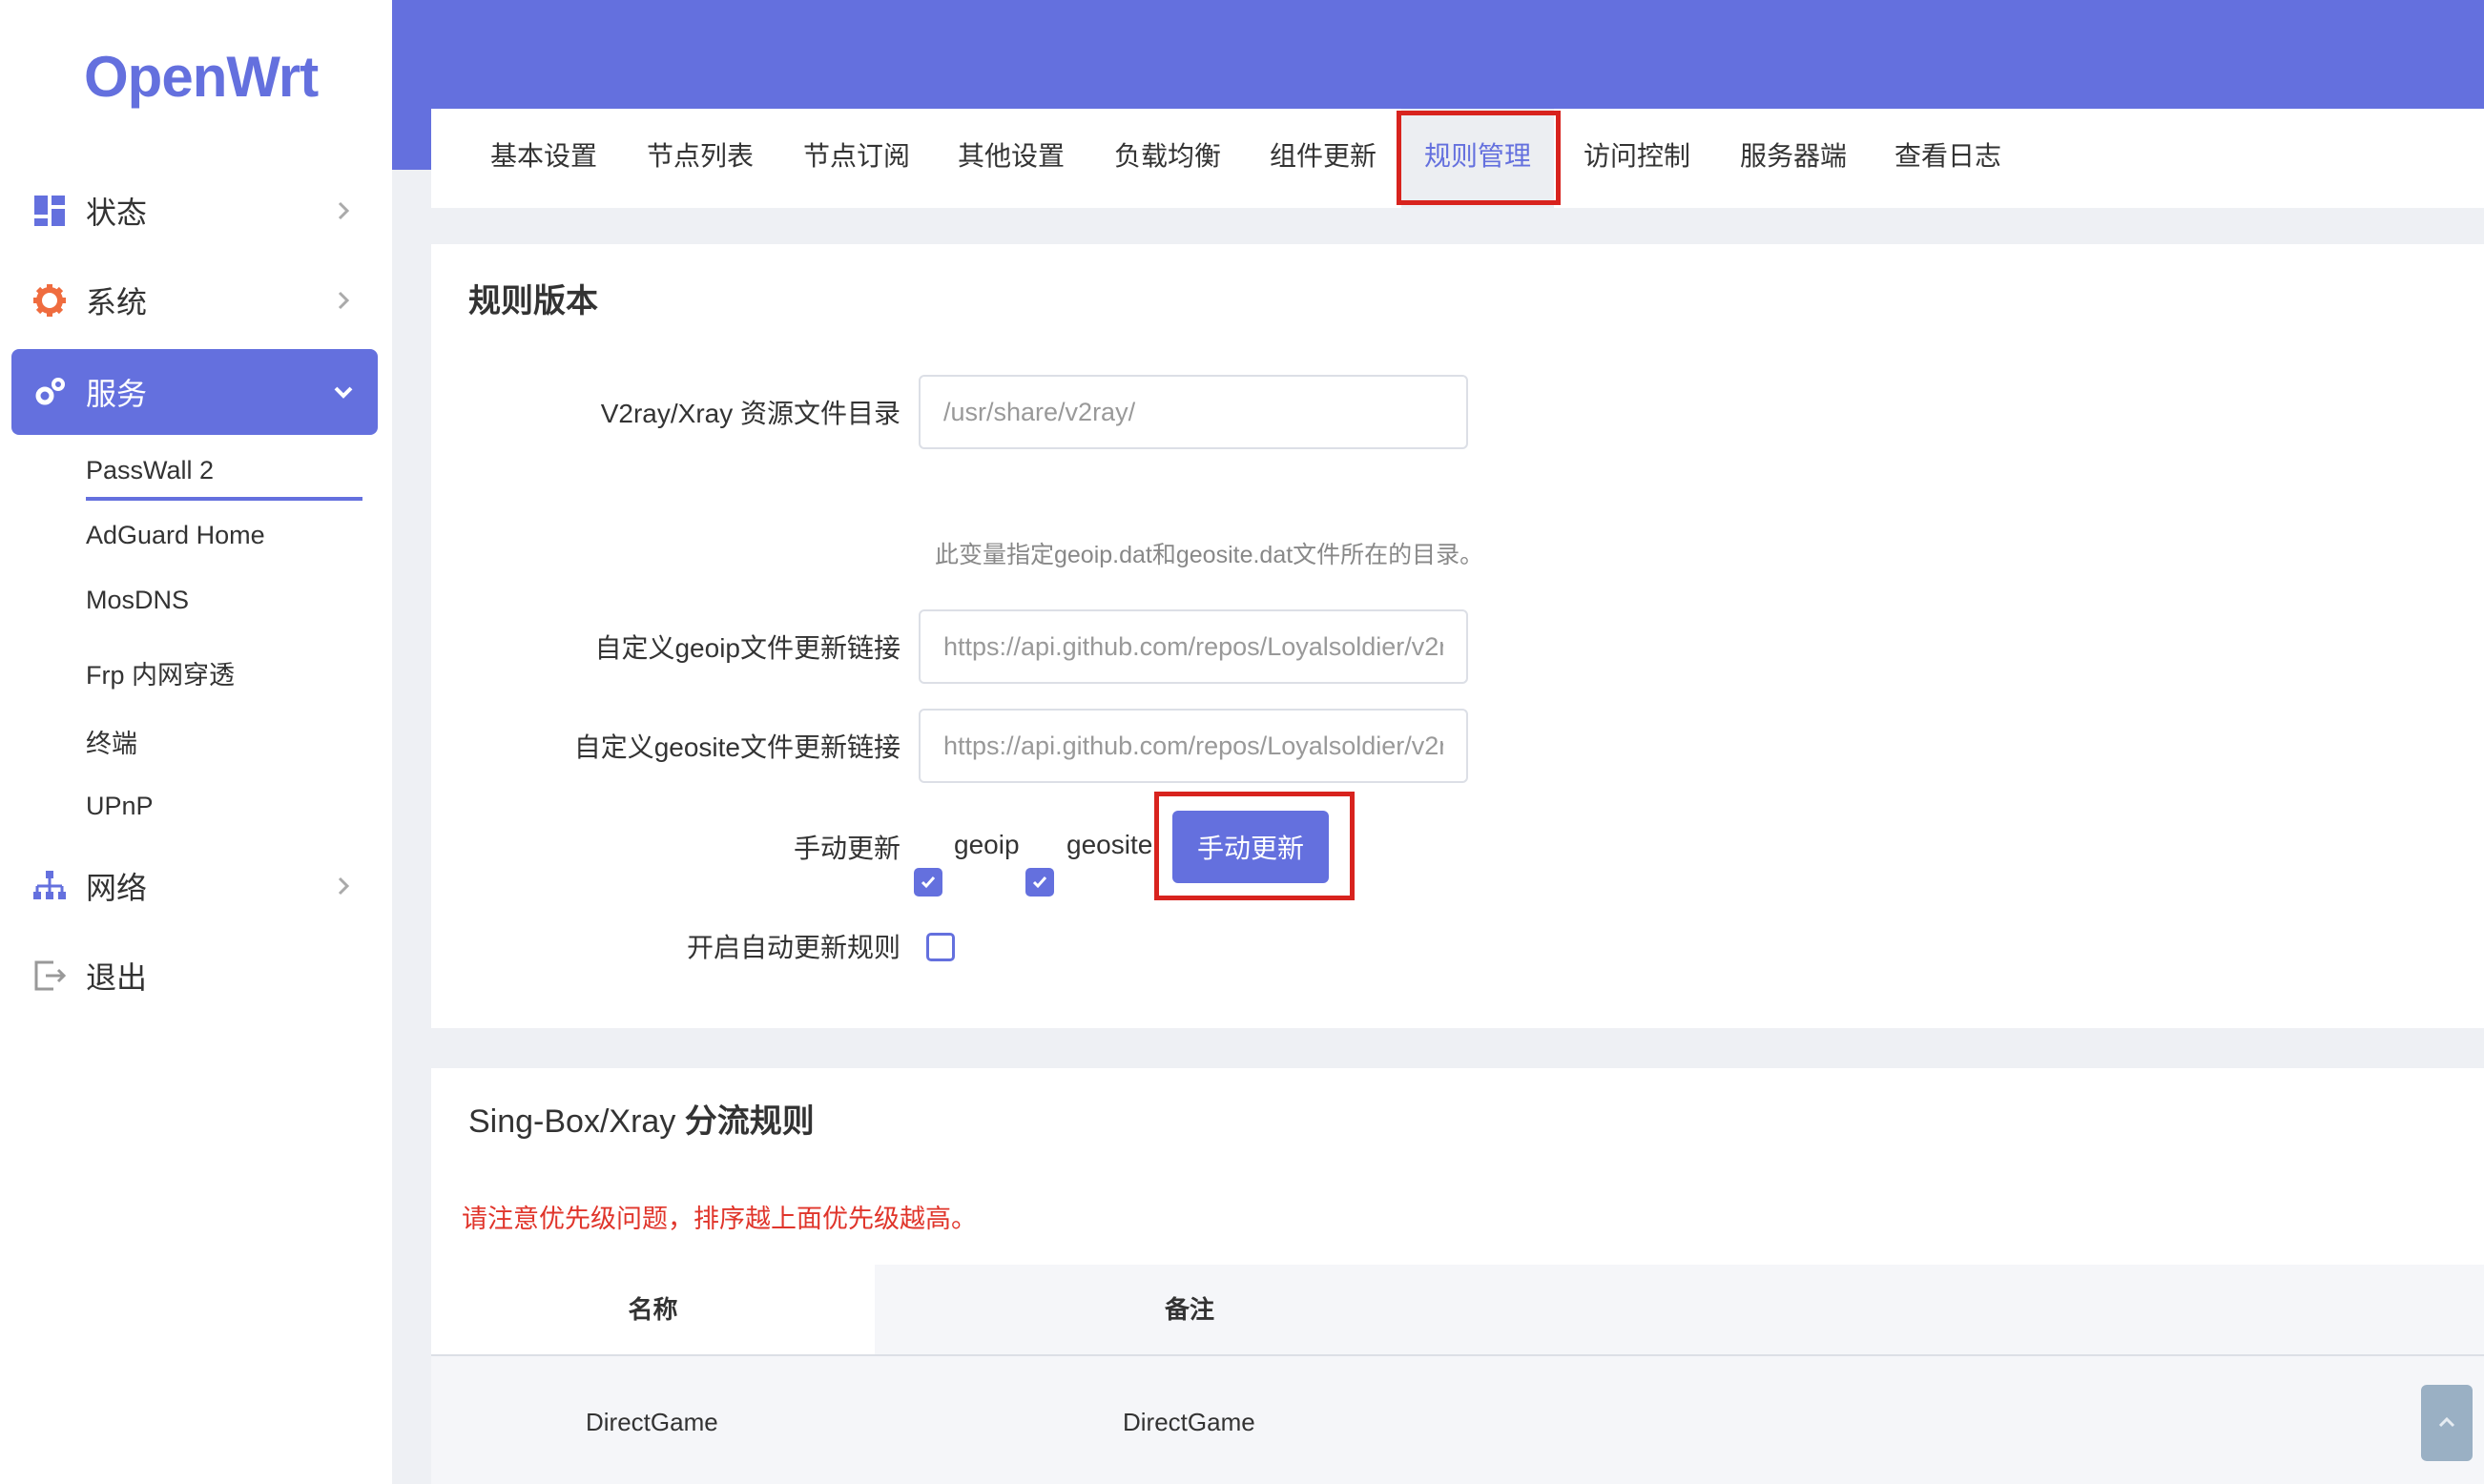  Describe the element at coordinates (1793, 158) in the screenshot. I see `tab-server-side: 服务器端` at that location.